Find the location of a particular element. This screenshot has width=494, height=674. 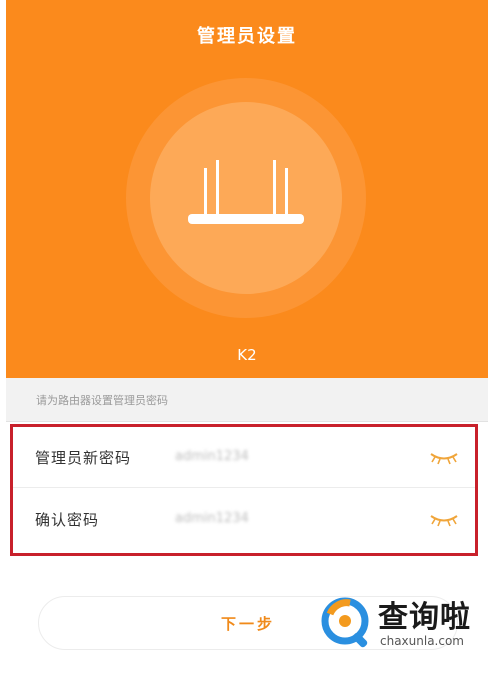

confirm-password-label: 确认密码 is located at coordinates (67, 520).